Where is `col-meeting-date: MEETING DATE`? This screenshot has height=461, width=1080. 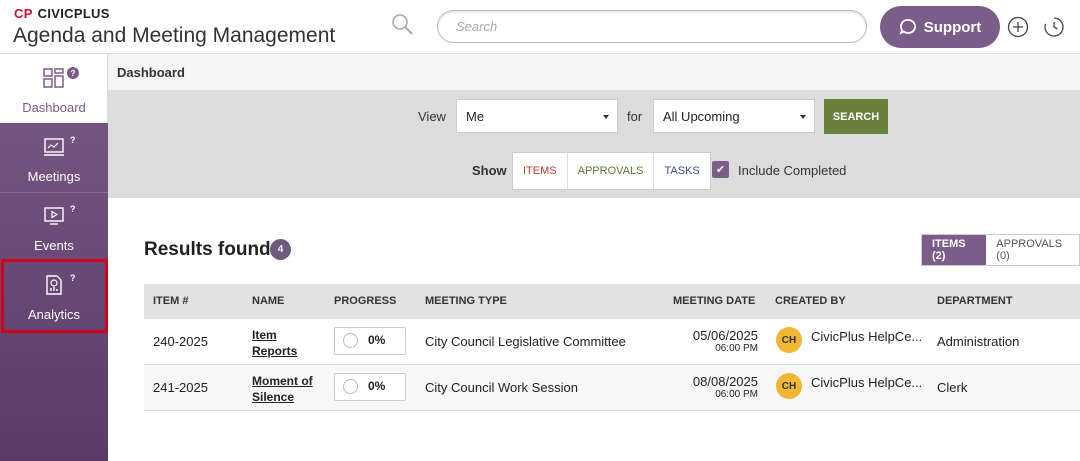
col-meeting-date: MEETING DATE is located at coordinates (714, 301).